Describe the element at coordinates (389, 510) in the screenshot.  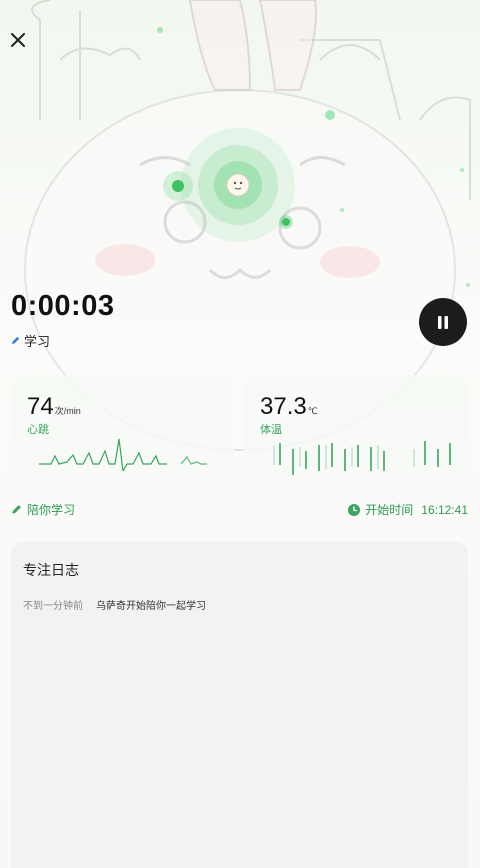
I see `start-time-label: 开始时间` at that location.